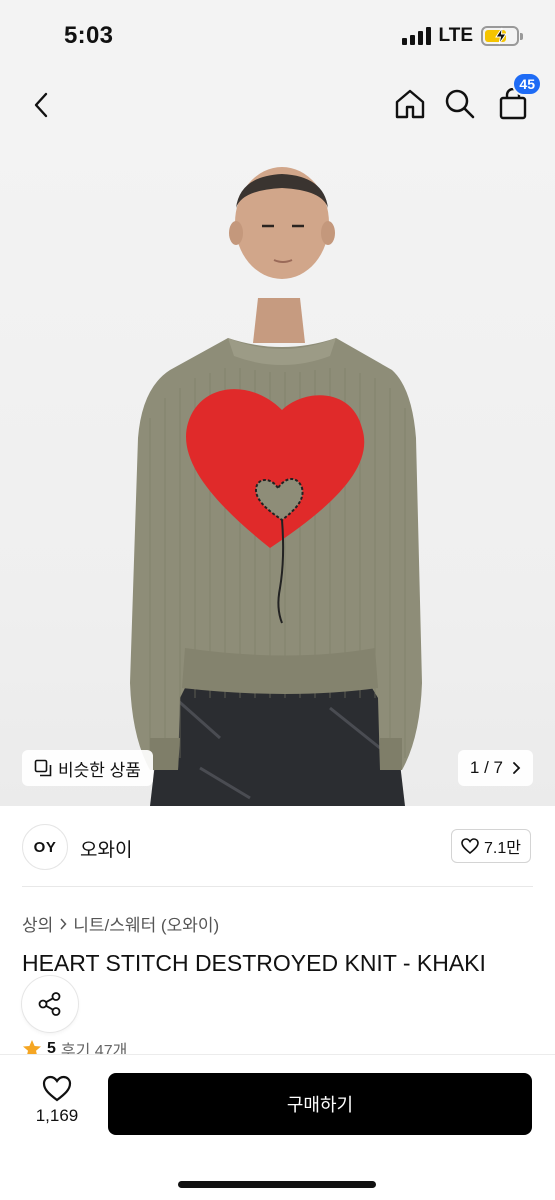  I want to click on divider, so click(277, 886).